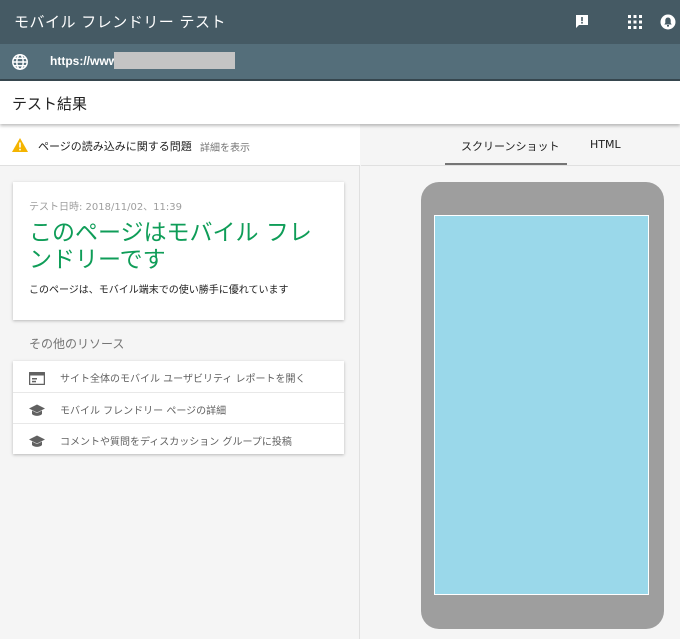 Image resolution: width=680 pixels, height=639 pixels. I want to click on url-bar: https://www., so click(340, 62).